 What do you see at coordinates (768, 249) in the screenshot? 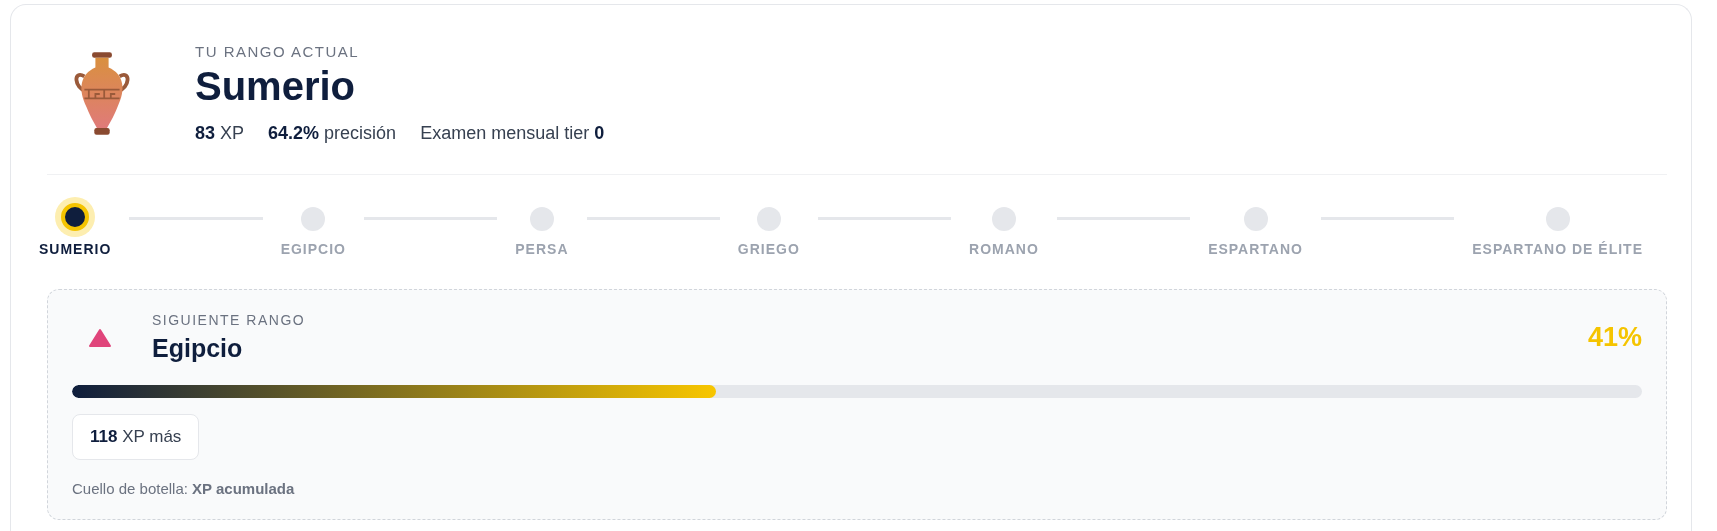
I see `step-label: GRIEGO` at bounding box center [768, 249].